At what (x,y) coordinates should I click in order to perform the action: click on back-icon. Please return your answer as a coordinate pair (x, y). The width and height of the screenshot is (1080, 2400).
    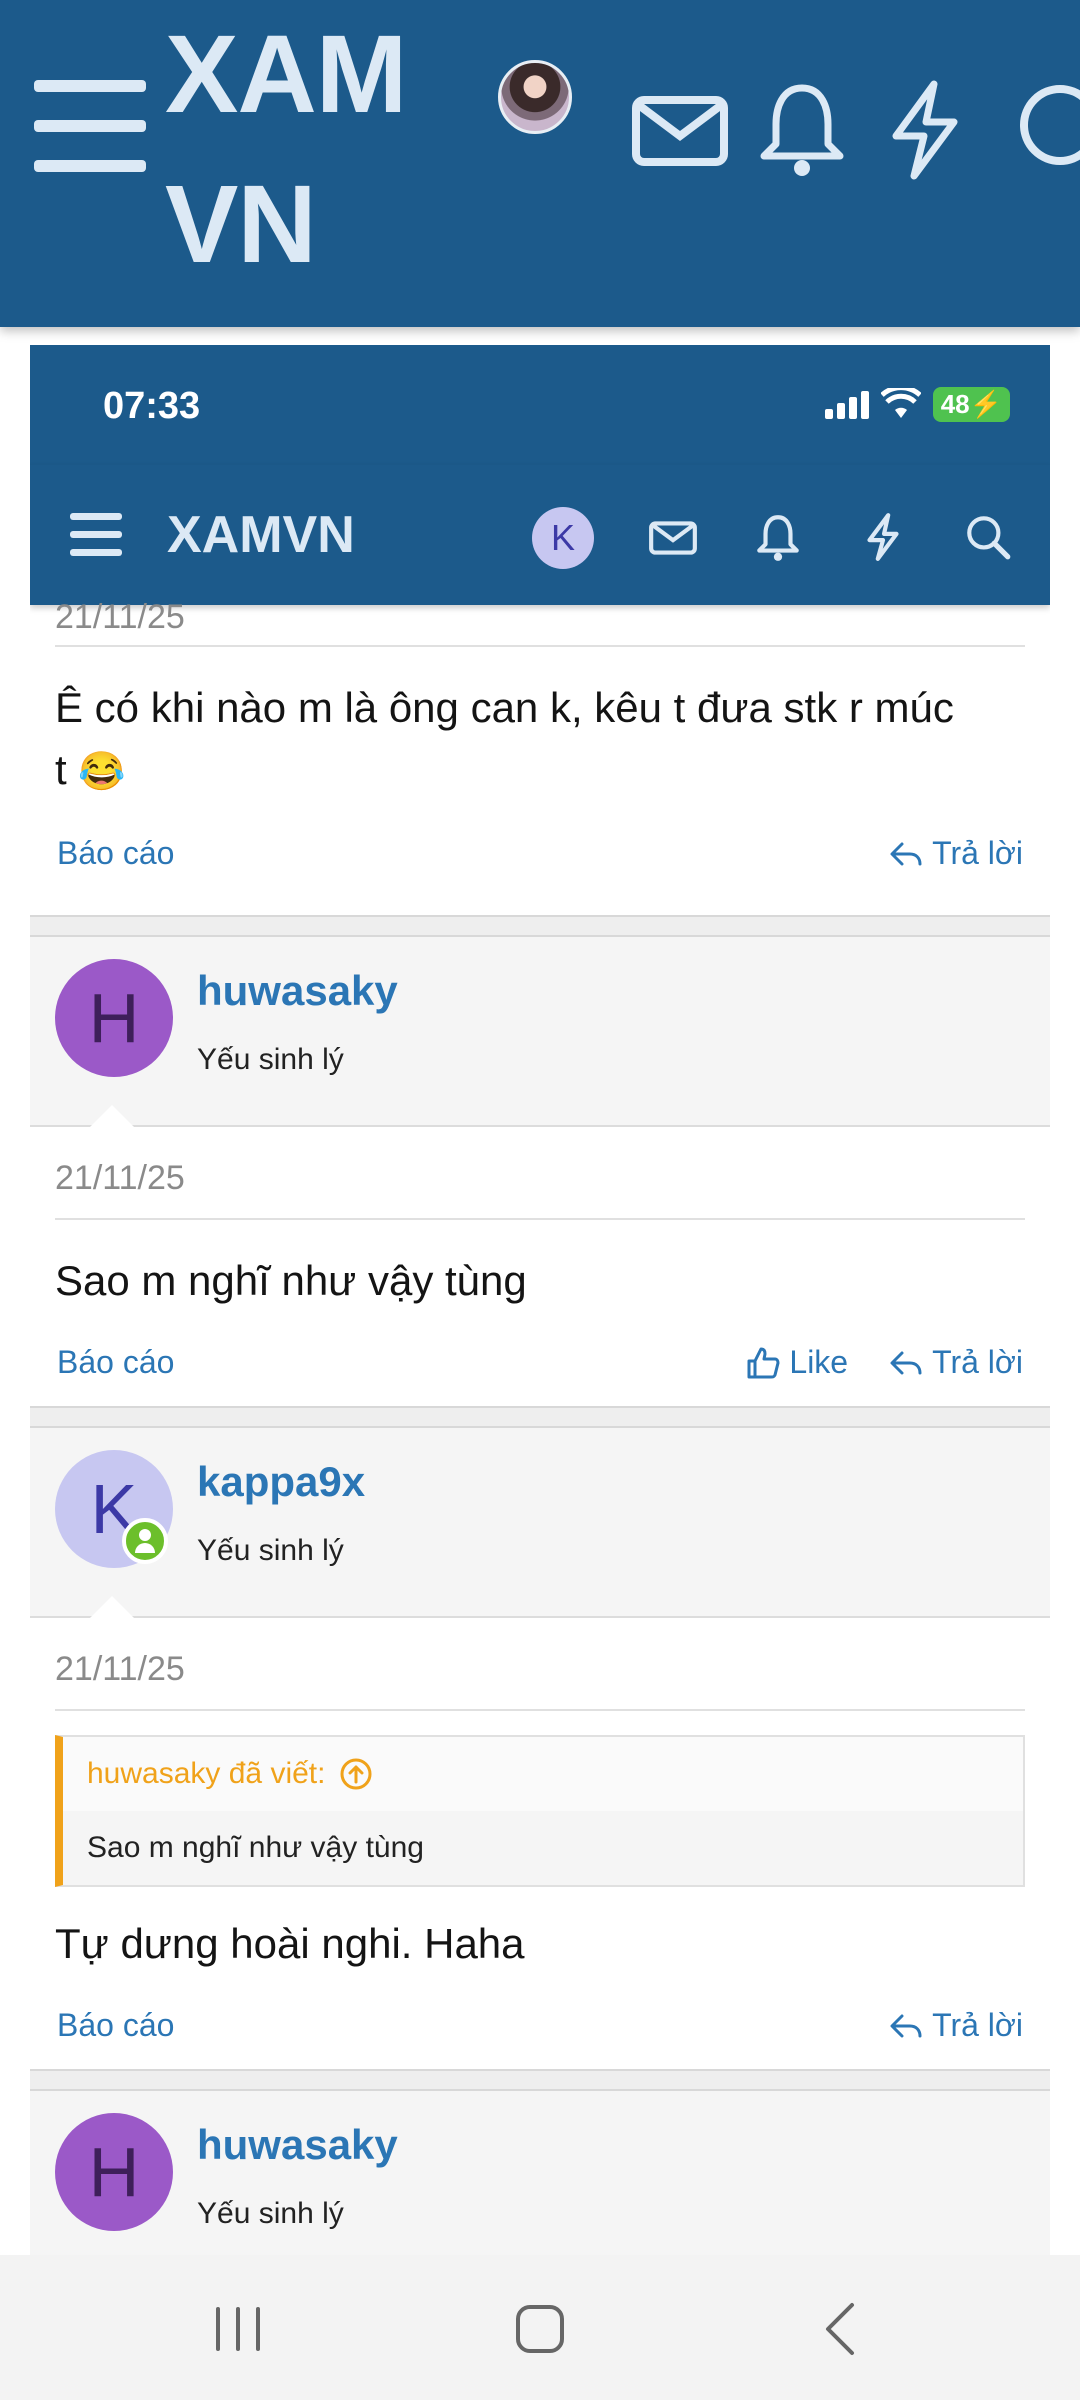
    Looking at the image, I should click on (842, 2329).